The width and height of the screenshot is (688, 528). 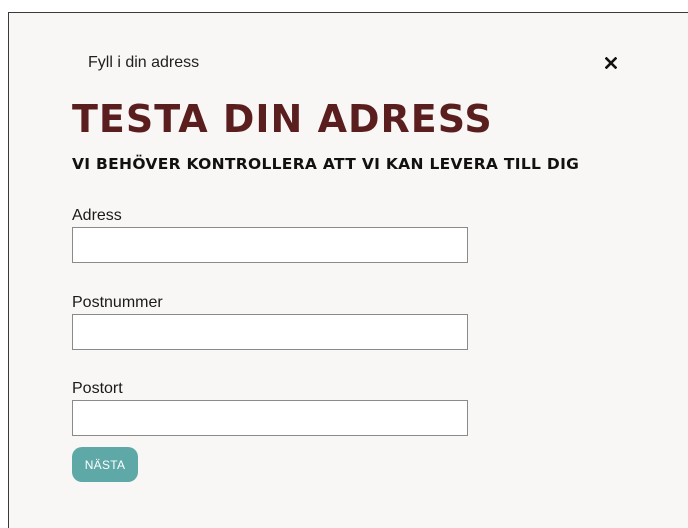 What do you see at coordinates (97, 215) in the screenshot?
I see `address-label: Adress` at bounding box center [97, 215].